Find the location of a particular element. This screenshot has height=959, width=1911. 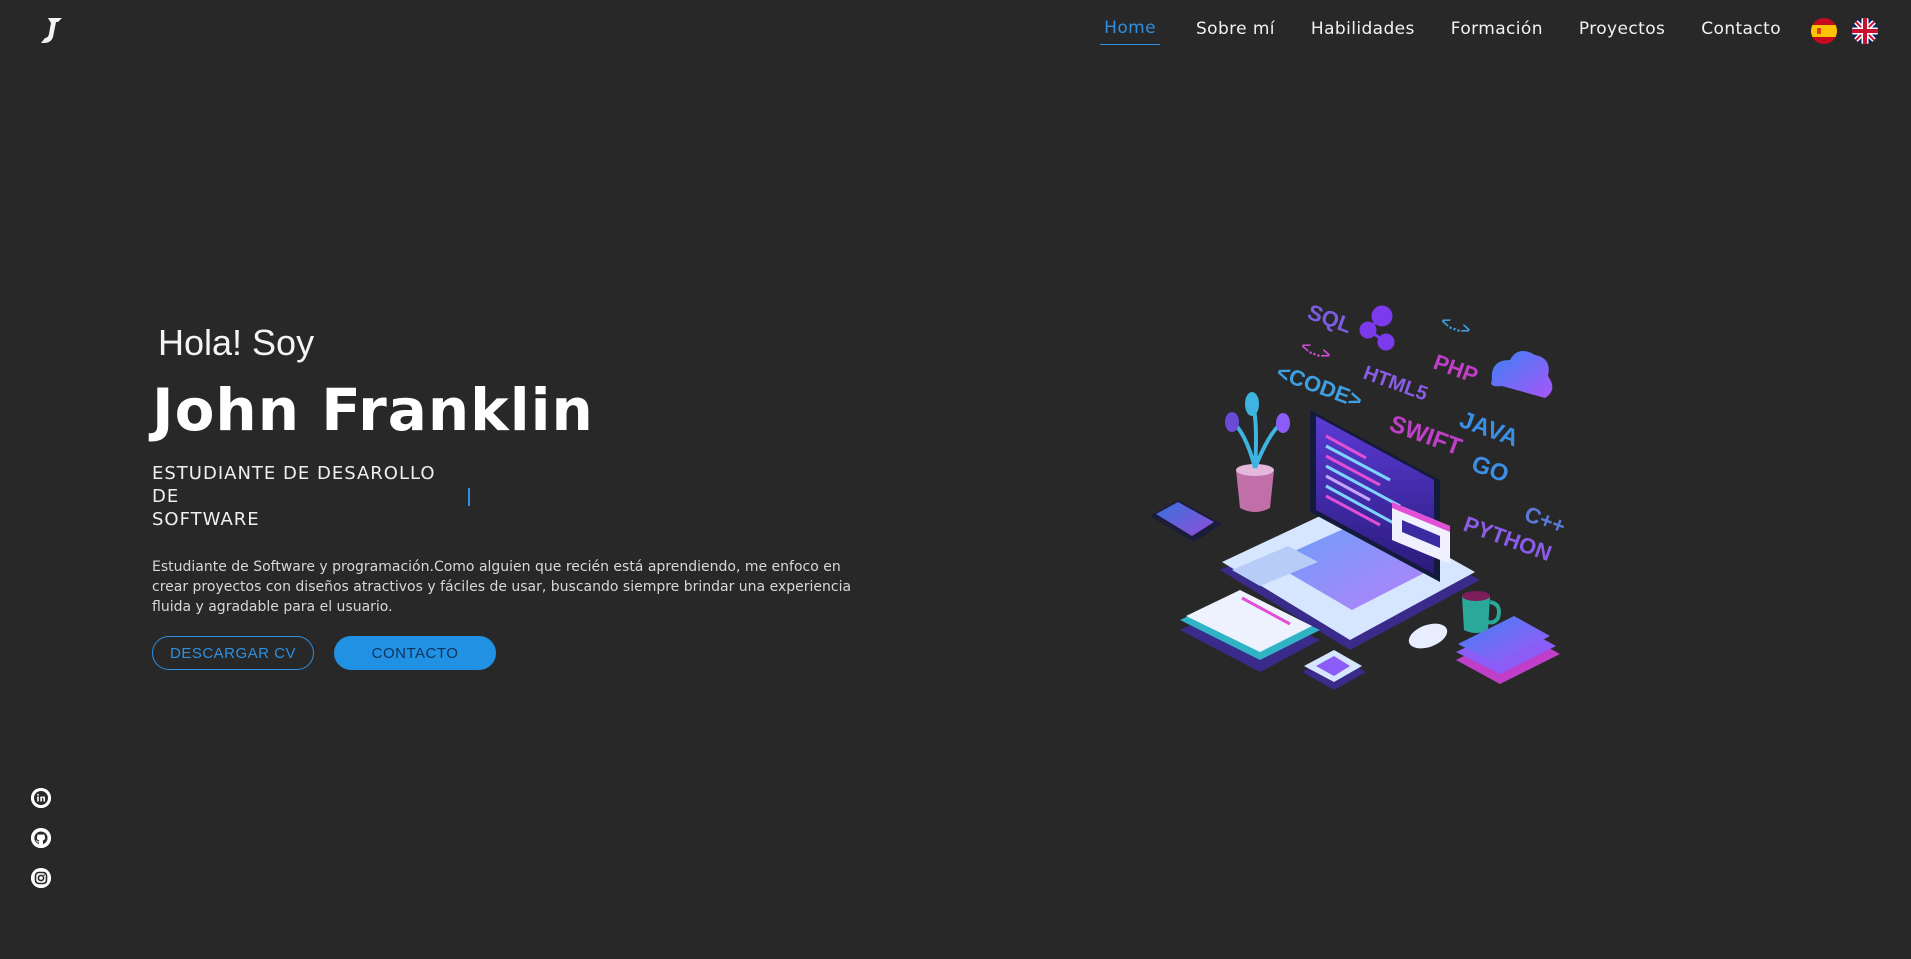

tag-go: GO is located at coordinates (1490, 469).